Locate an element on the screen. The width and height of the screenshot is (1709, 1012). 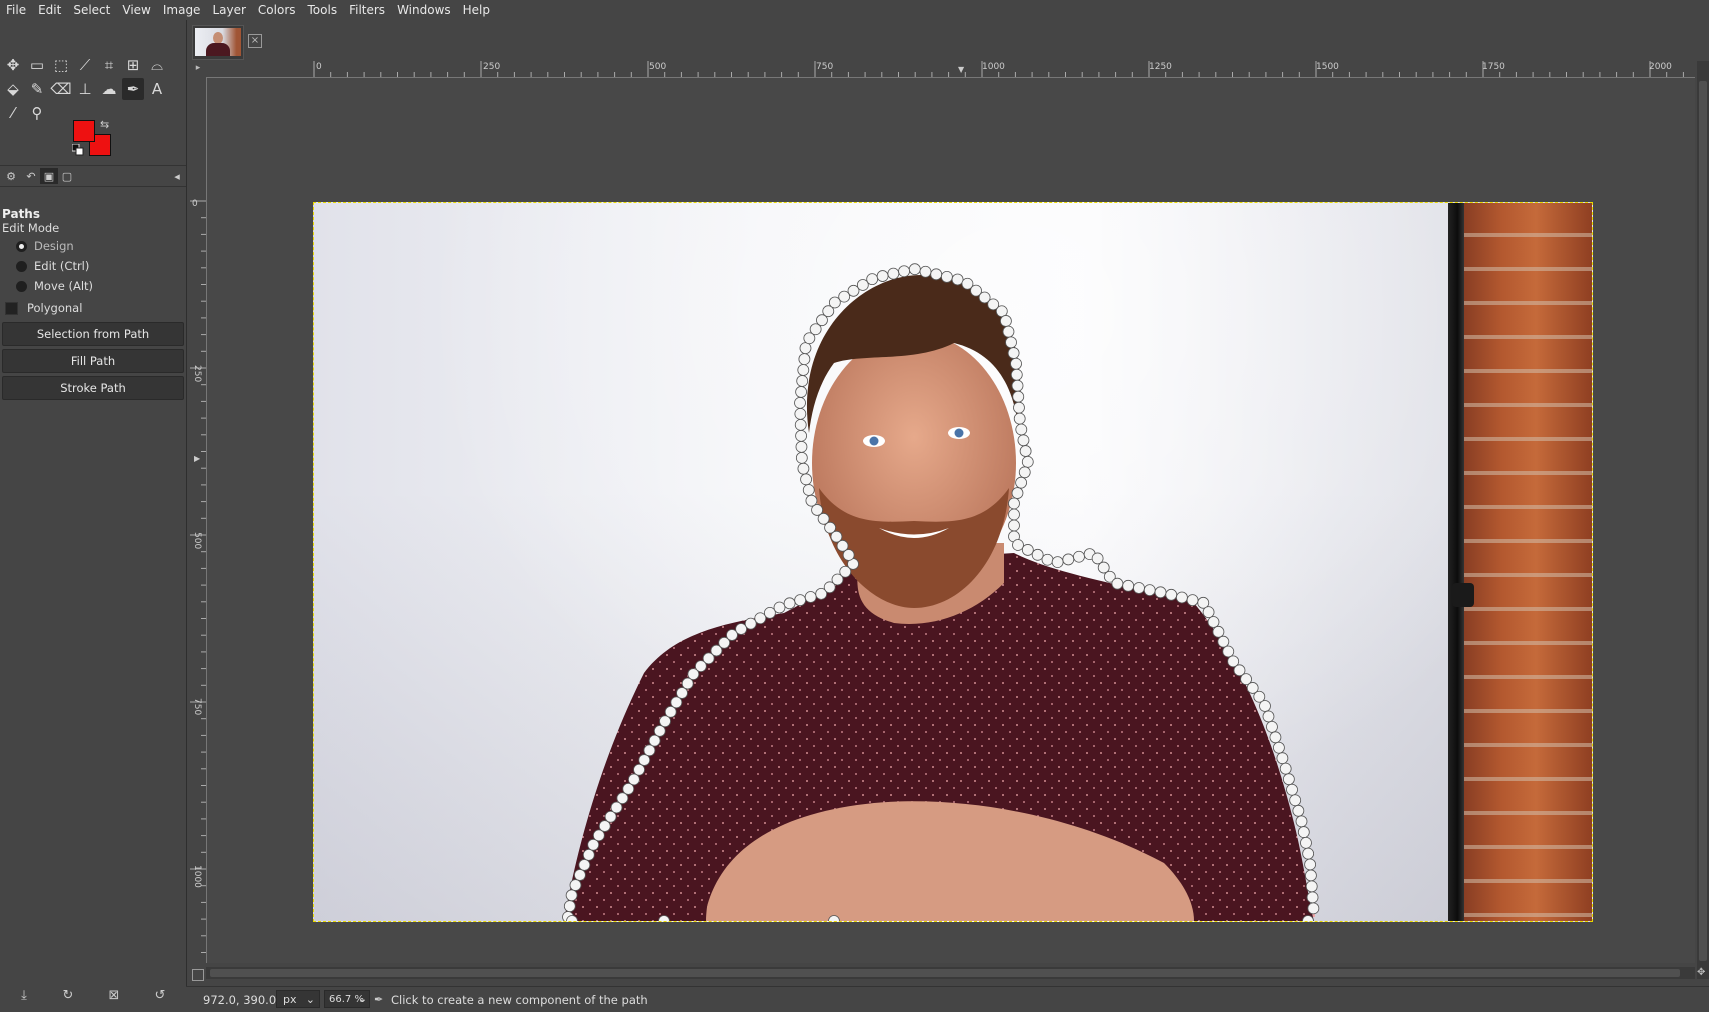
crop-tool-icon: ⌗ is located at coordinates (109, 65).